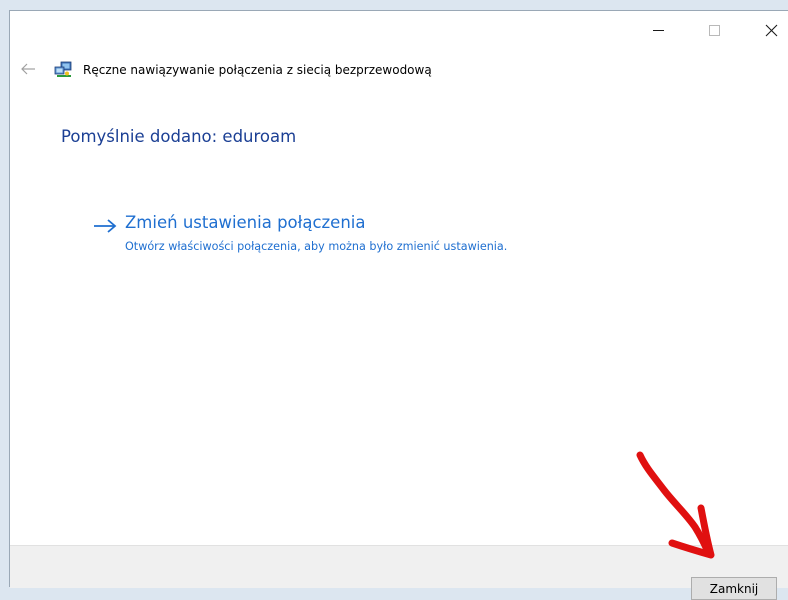  I want to click on close-button: Zamknij, so click(734, 588).